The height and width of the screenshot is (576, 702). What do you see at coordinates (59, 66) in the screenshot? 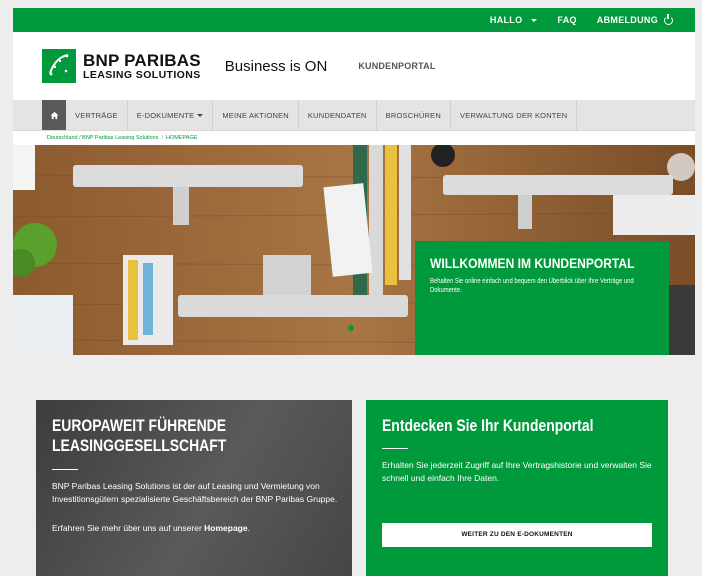
I see `logo-mark-icon` at bounding box center [59, 66].